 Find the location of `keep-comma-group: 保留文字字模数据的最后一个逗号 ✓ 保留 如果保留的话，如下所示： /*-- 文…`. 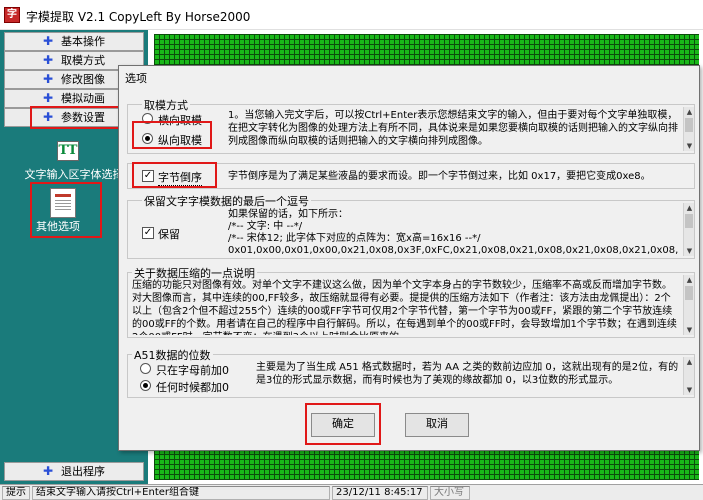

keep-comma-group: 保留文字字模数据的最后一个逗号 ✓ 保留 如果保留的话，如下所示： /*-- 文… is located at coordinates (411, 226).